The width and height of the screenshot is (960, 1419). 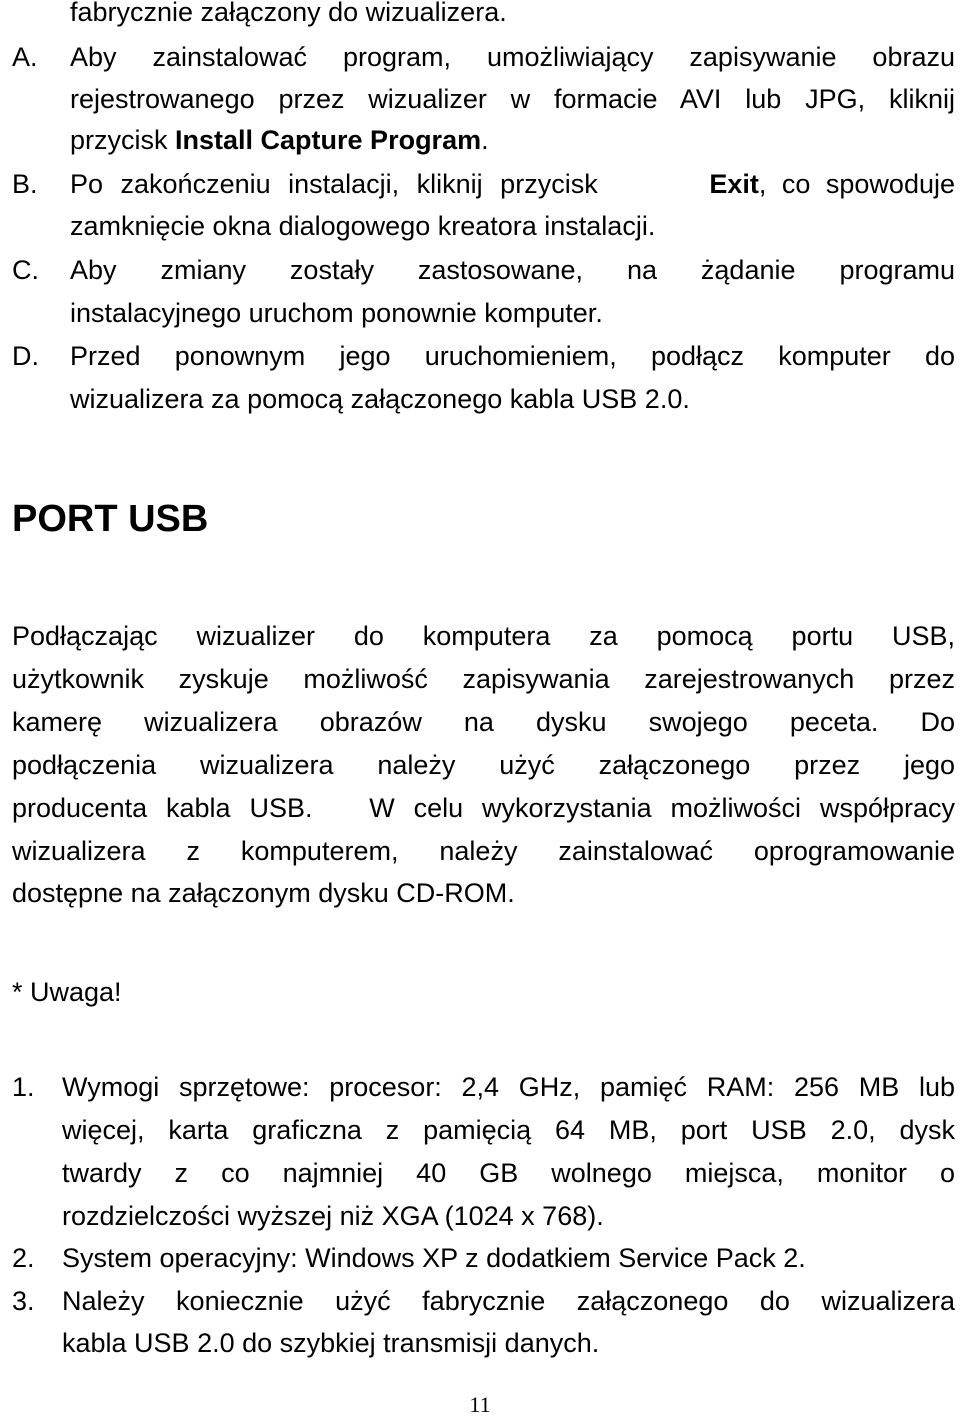 I want to click on page-number: 11, so click(x=480, y=1404).